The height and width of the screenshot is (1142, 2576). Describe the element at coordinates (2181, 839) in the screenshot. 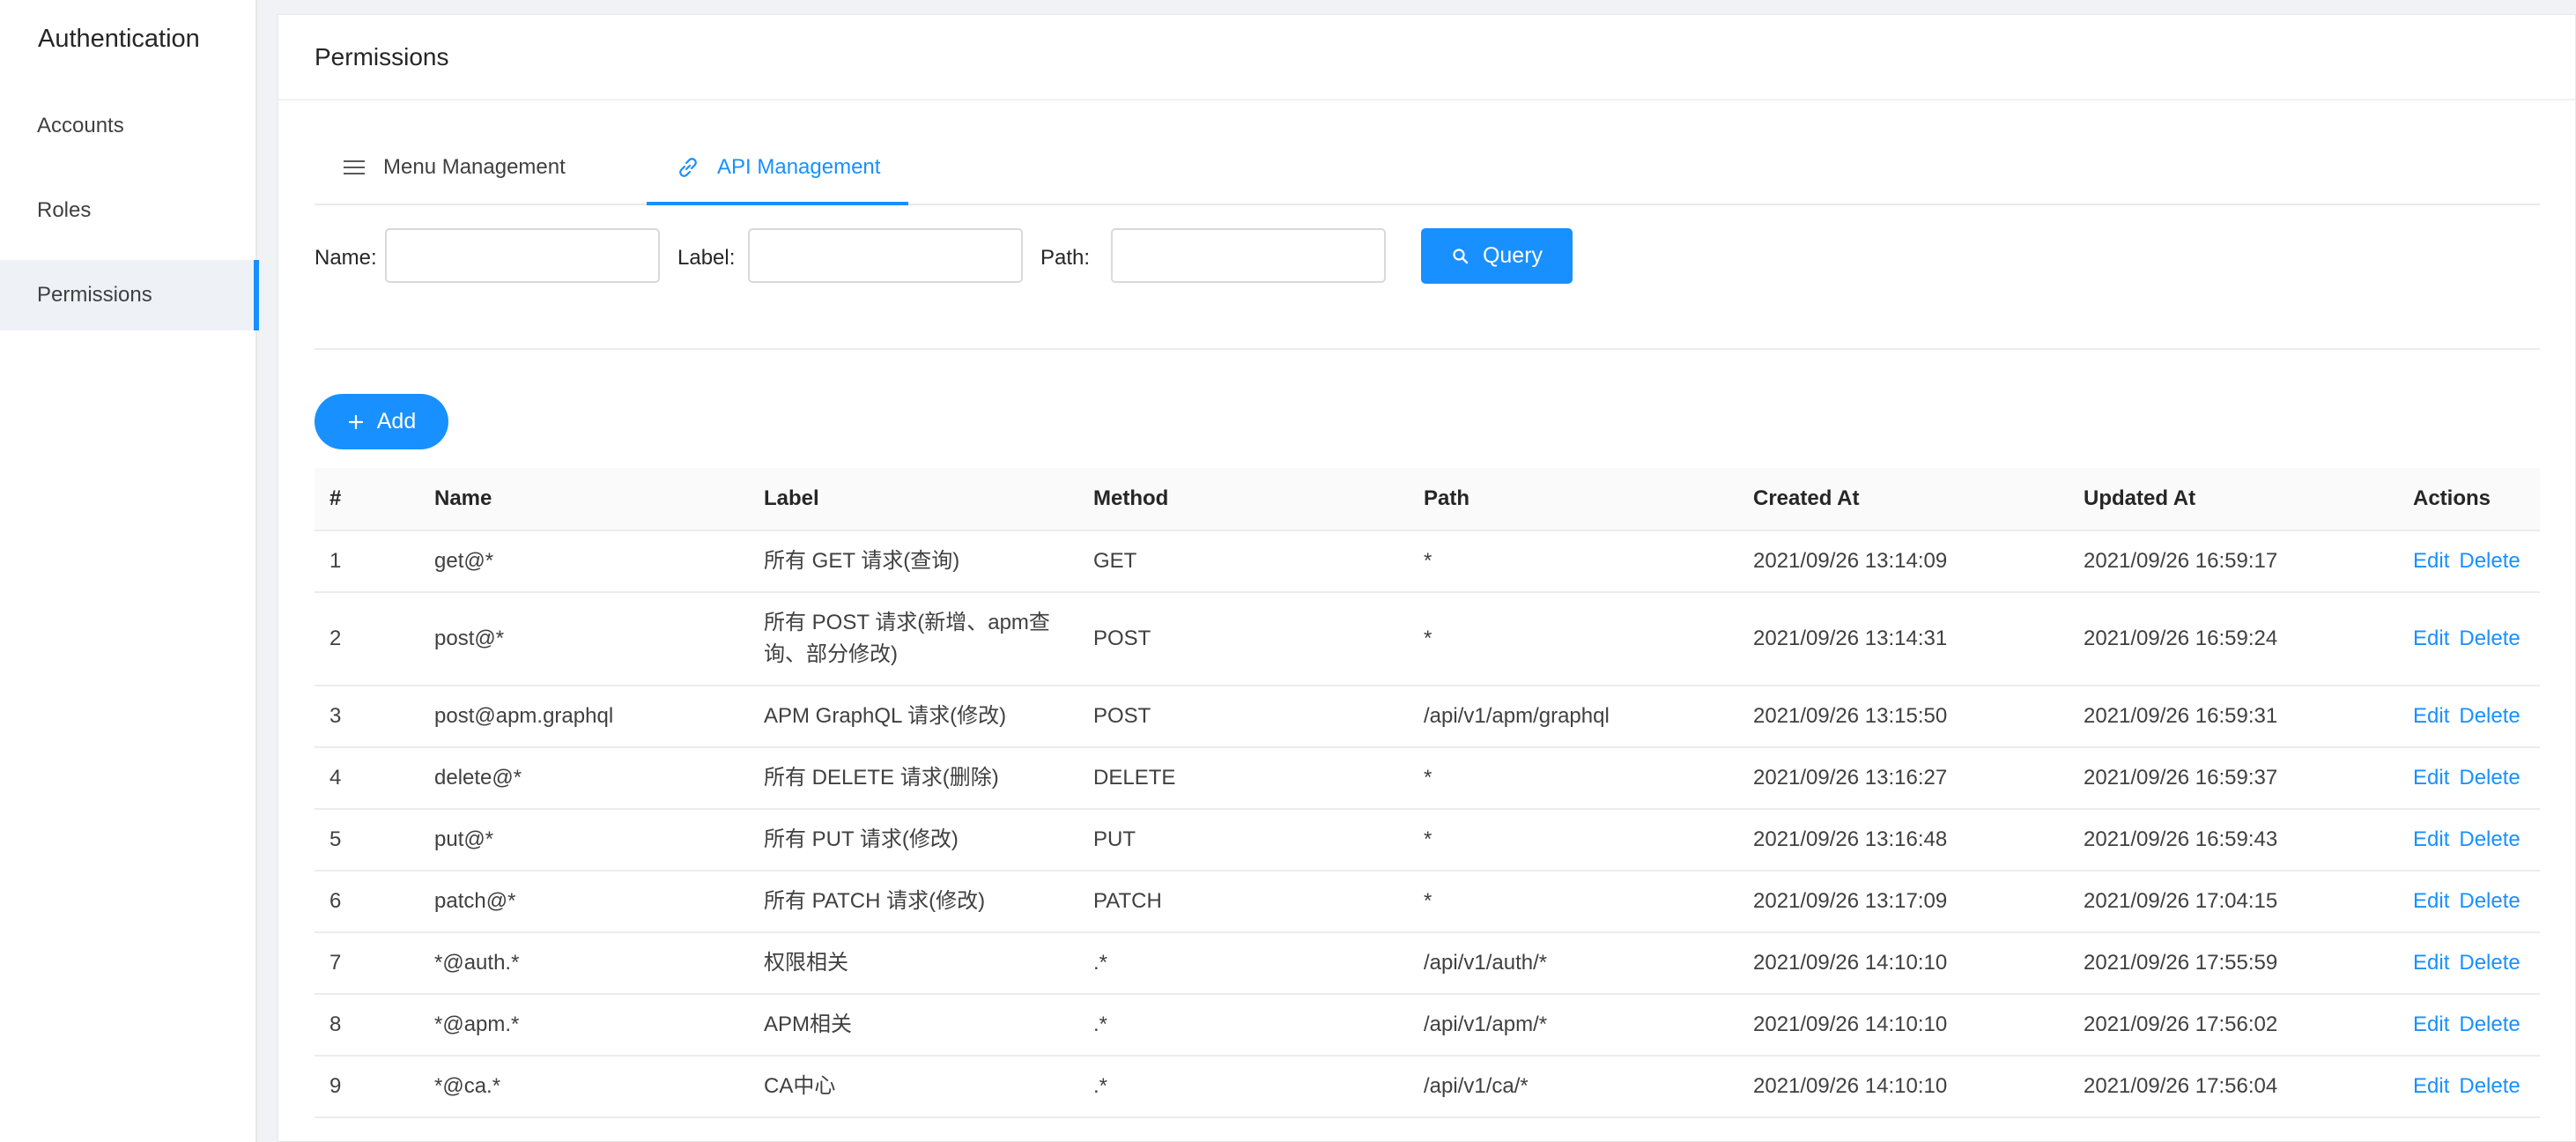

I see `cell-updated-at: 2021/09/26 16:59:43` at that location.